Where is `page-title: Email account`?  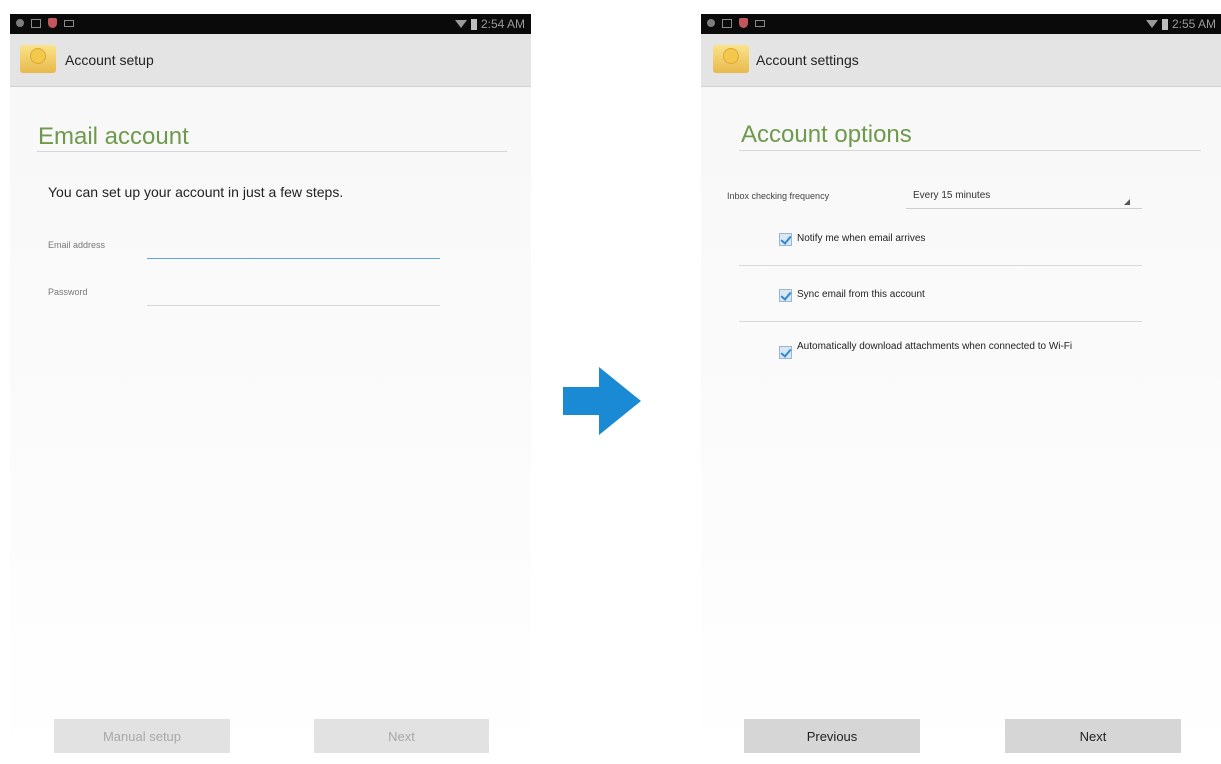 page-title: Email account is located at coordinates (113, 136).